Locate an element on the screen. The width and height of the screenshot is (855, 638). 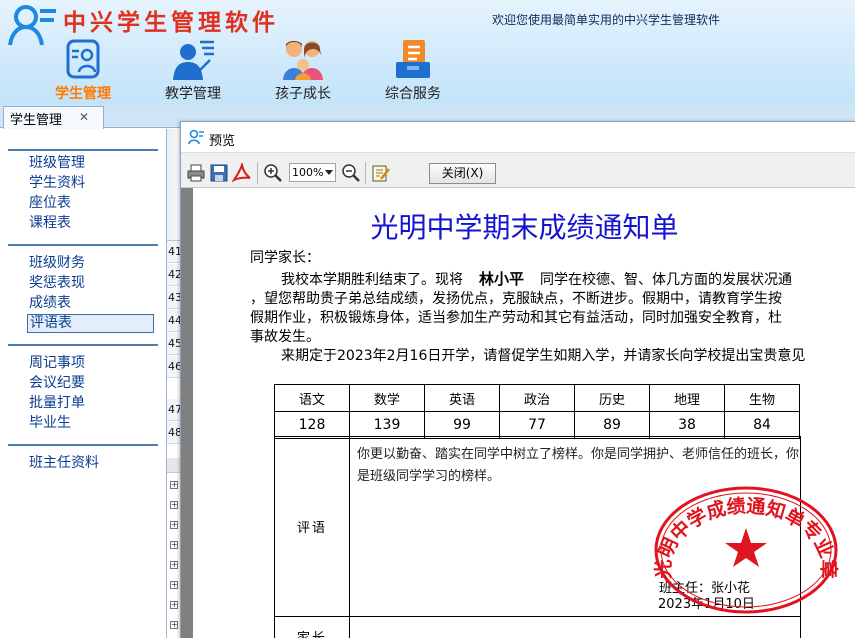
sidebar-item-graduates: 毕业生 is located at coordinates (90, 423).